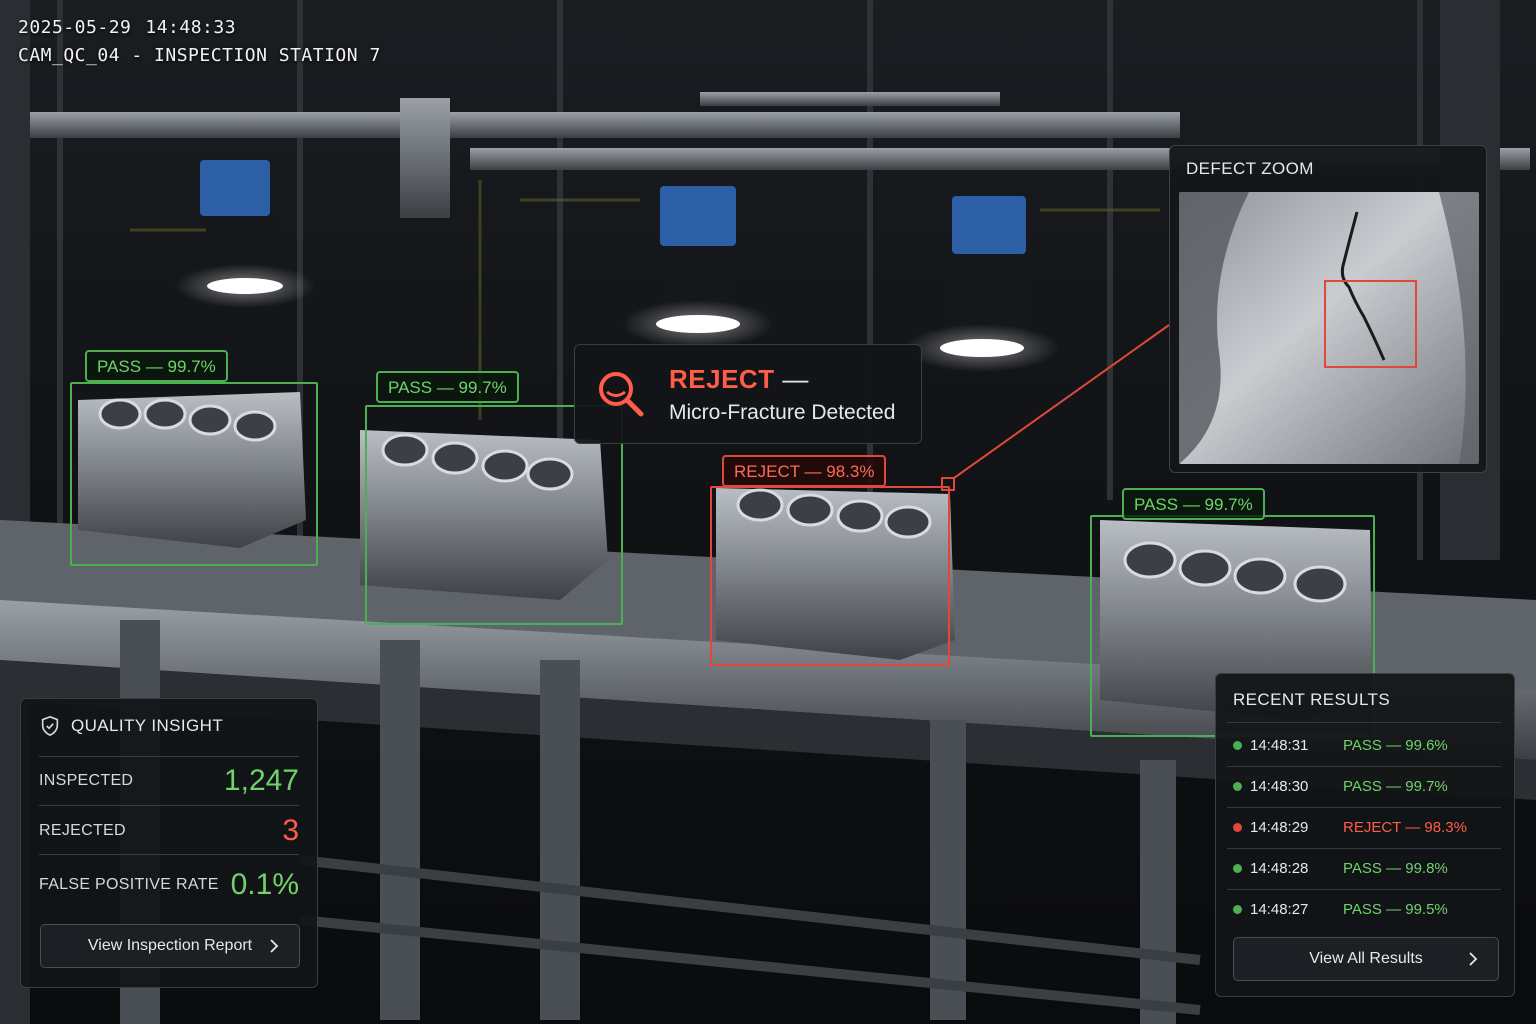 The image size is (1536, 1024). I want to click on rejected-value: 3, so click(290, 830).